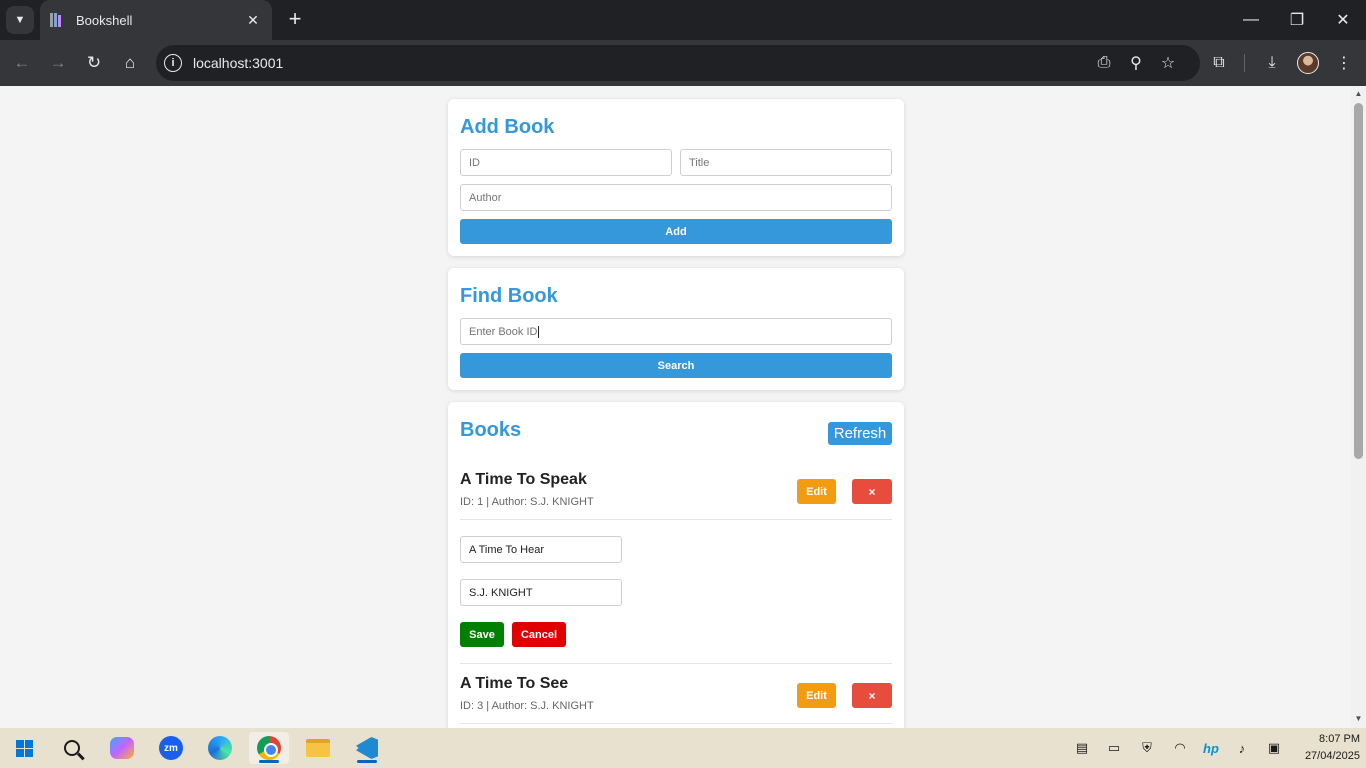 The width and height of the screenshot is (1366, 768). I want to click on tab-close-icon: ✕, so click(253, 20).